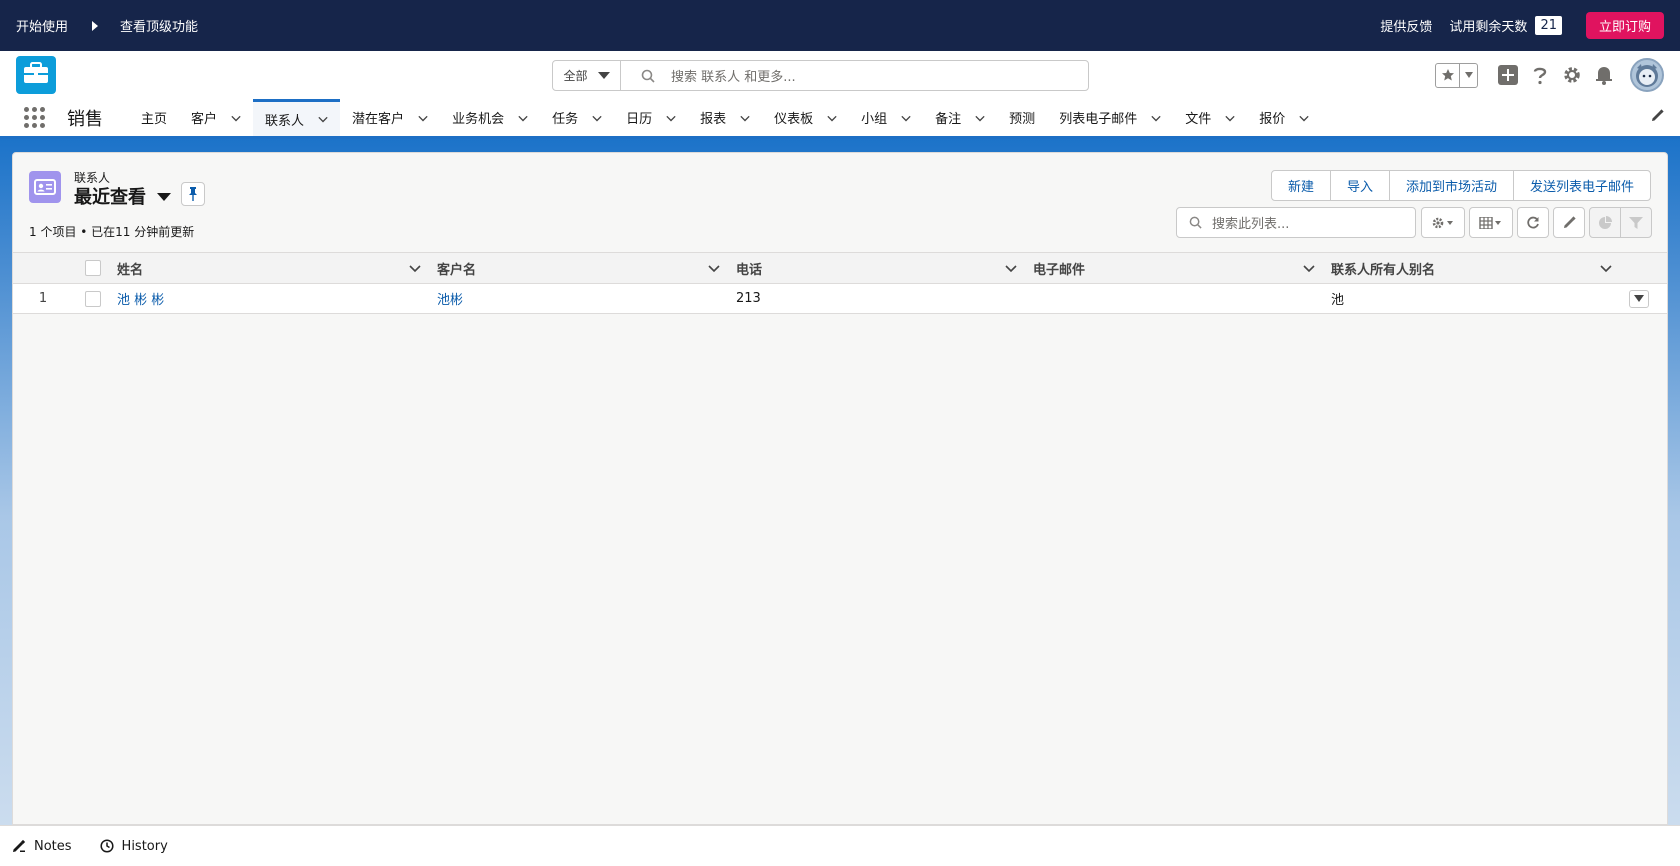  I want to click on help-icon, so click(1540, 75).